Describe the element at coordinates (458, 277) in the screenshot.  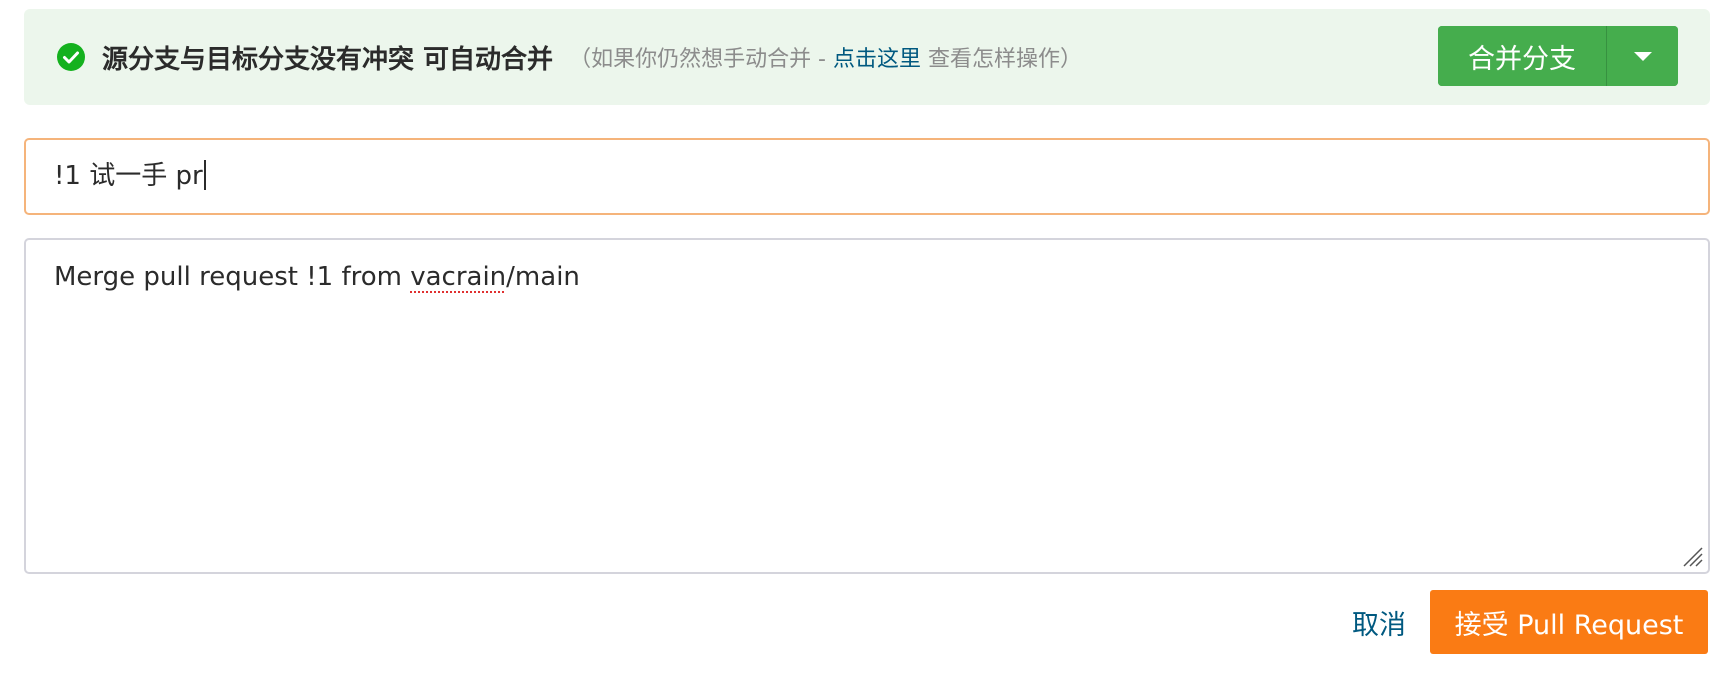
I see `misspelled-word: vacrain` at that location.